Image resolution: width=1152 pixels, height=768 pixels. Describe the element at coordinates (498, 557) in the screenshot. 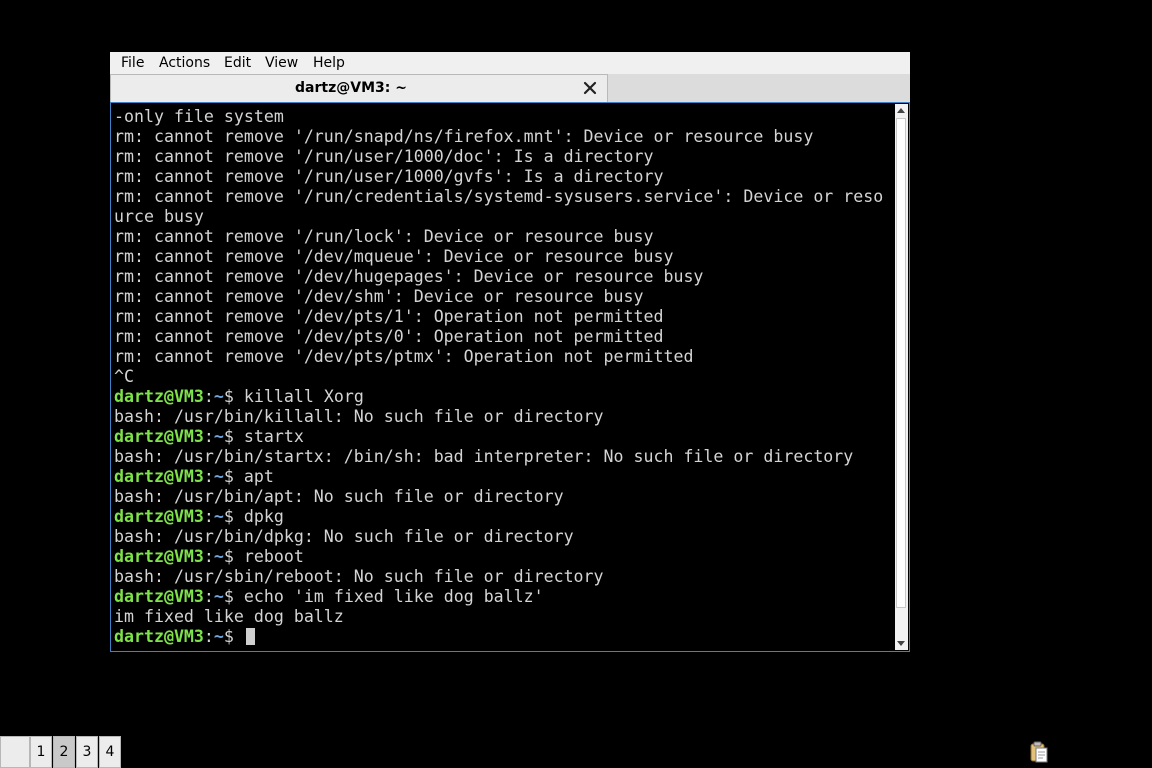

I see `terminal-line: dartz@VM3:~$ reboot` at that location.